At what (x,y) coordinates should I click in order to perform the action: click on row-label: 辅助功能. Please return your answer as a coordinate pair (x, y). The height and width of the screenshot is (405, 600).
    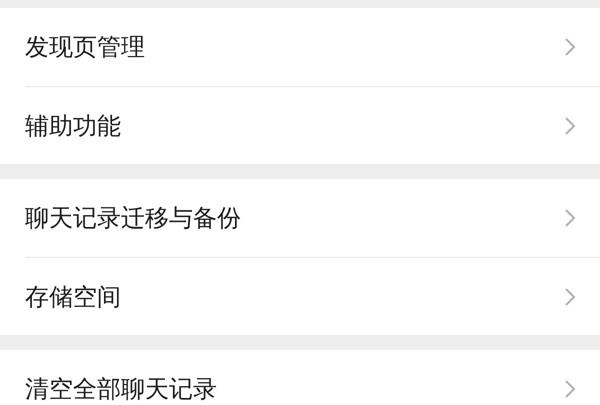
    Looking at the image, I should click on (73, 126).